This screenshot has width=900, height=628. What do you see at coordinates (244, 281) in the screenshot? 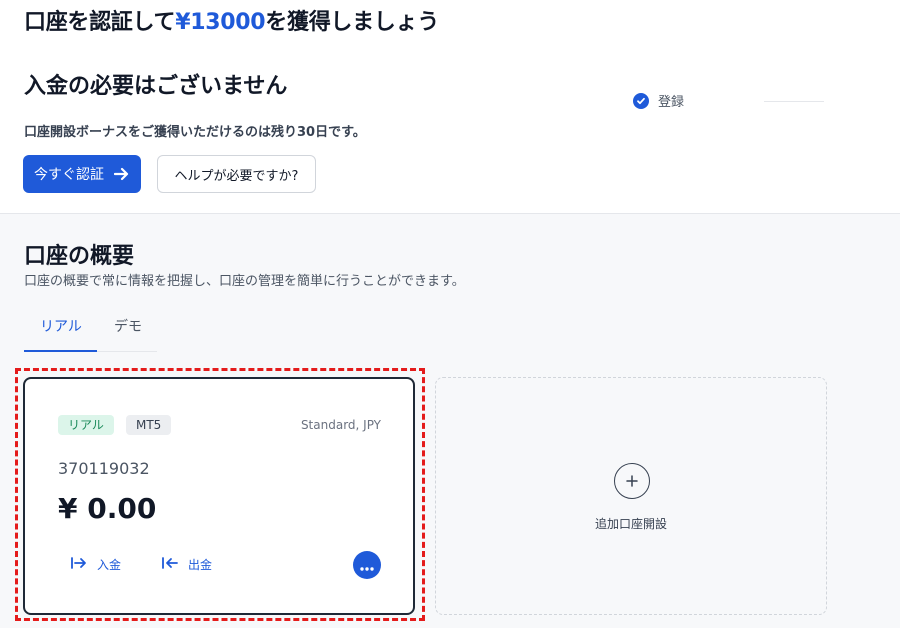
I see `overview-subtitle: 口座の概要で常に情報を把握し、口座の管理を簡単に行うことができます。` at bounding box center [244, 281].